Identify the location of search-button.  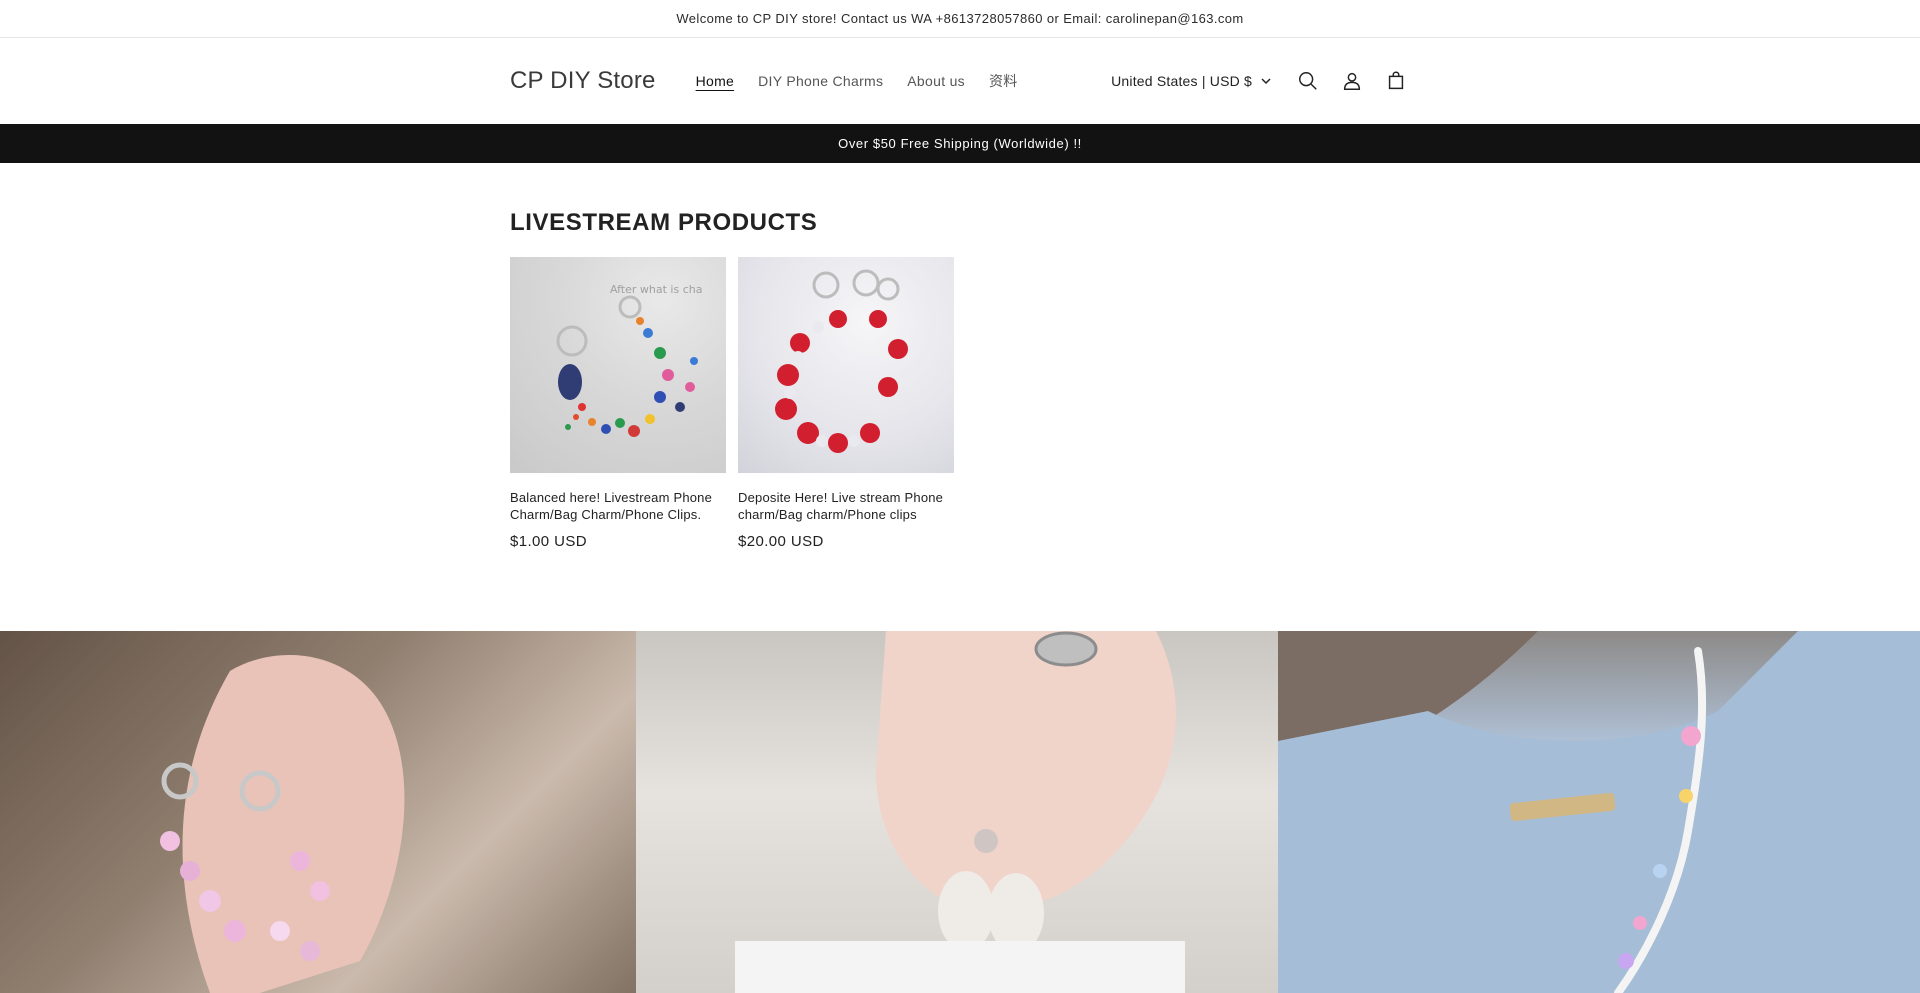
(1308, 81).